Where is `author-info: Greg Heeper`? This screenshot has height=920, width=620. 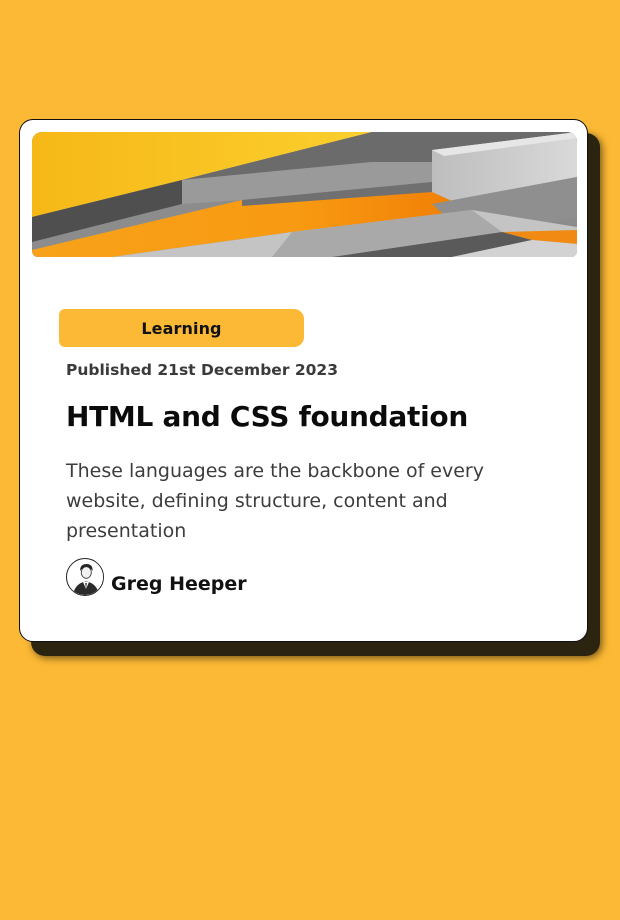 author-info: Greg Heeper is located at coordinates (156, 577).